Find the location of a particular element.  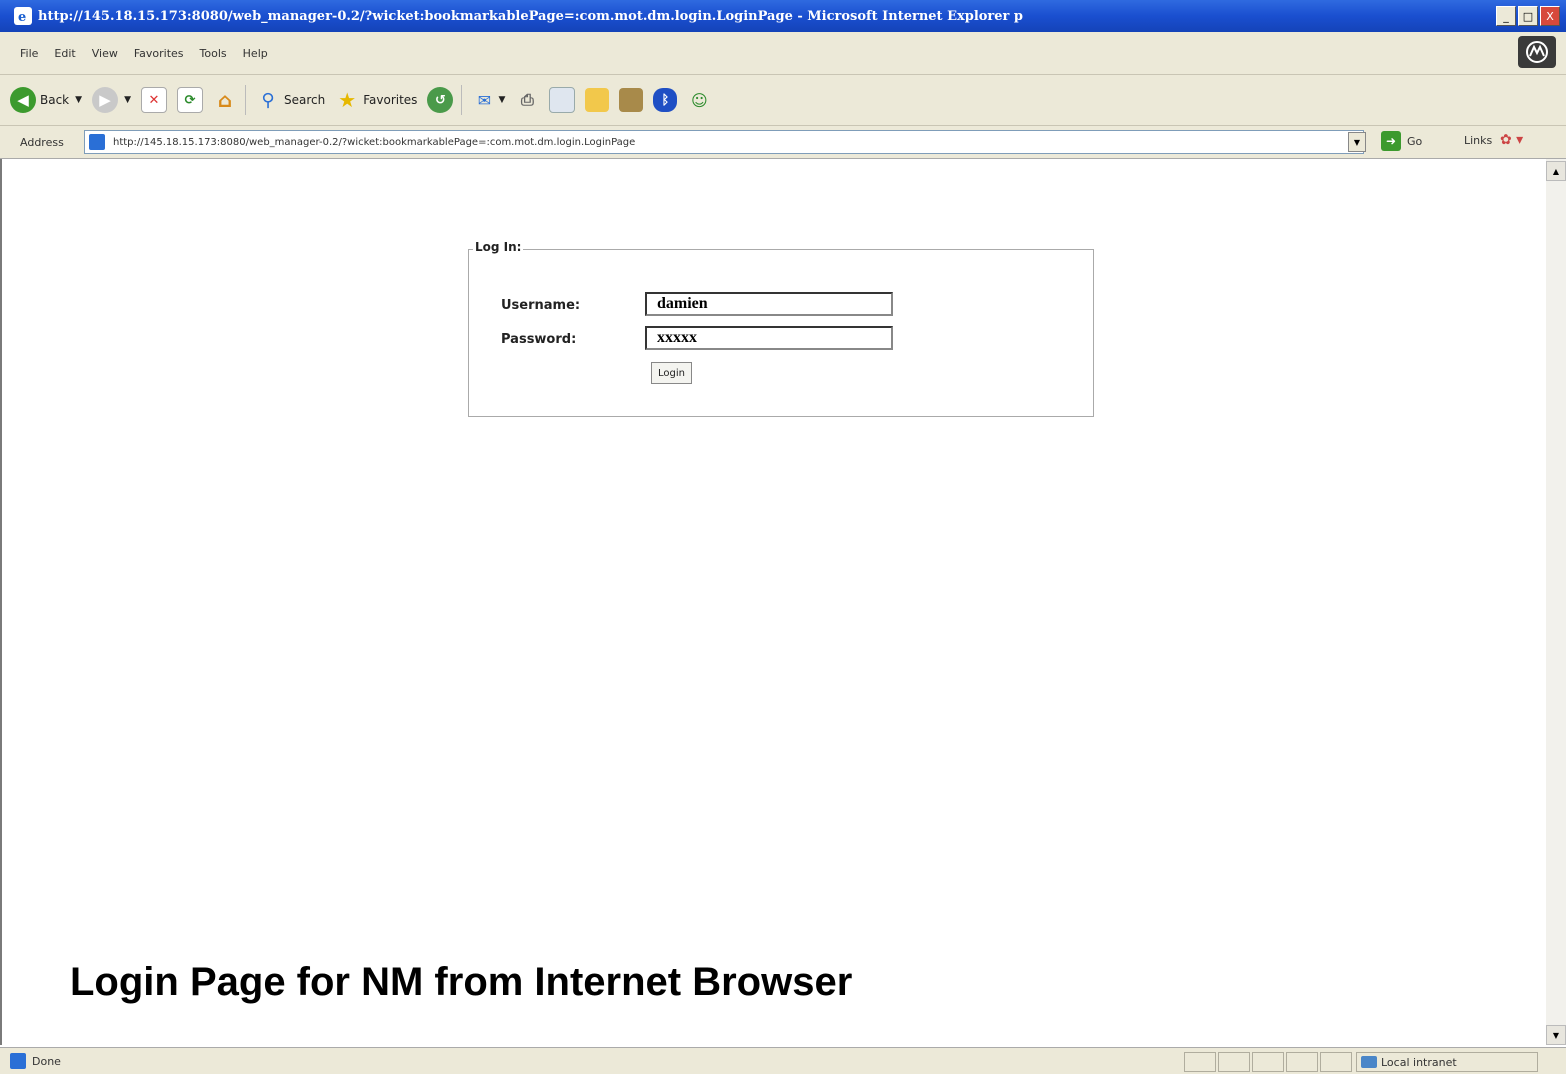

messenger-icon: ☺ is located at coordinates (699, 100).